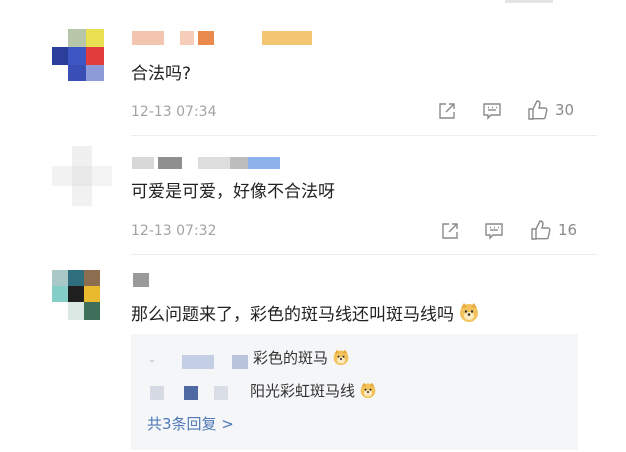  Describe the element at coordinates (292, 315) in the screenshot. I see `comment-text: 那么问题来了，彩色的斑马线还叫斑马线吗` at that location.